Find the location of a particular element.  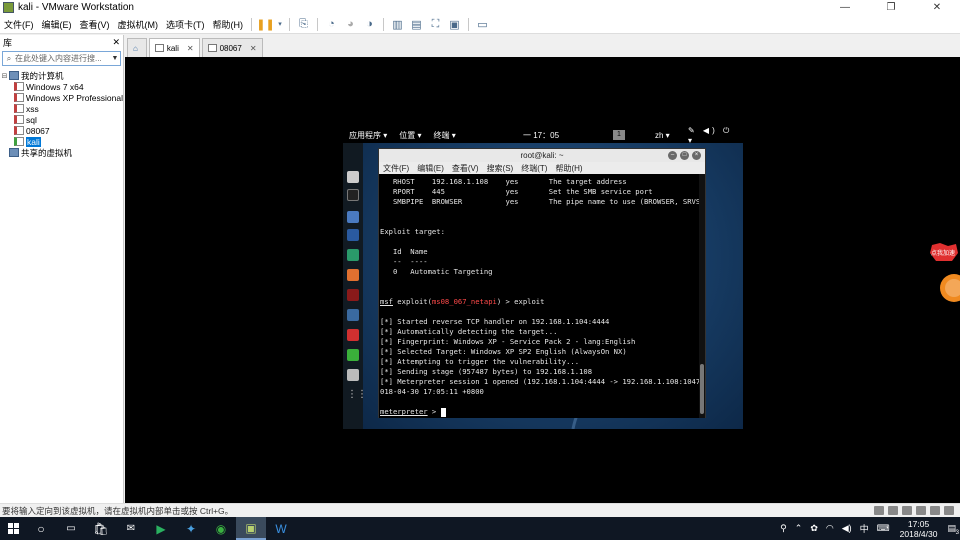

hdd-status-icon is located at coordinates (879, 510).